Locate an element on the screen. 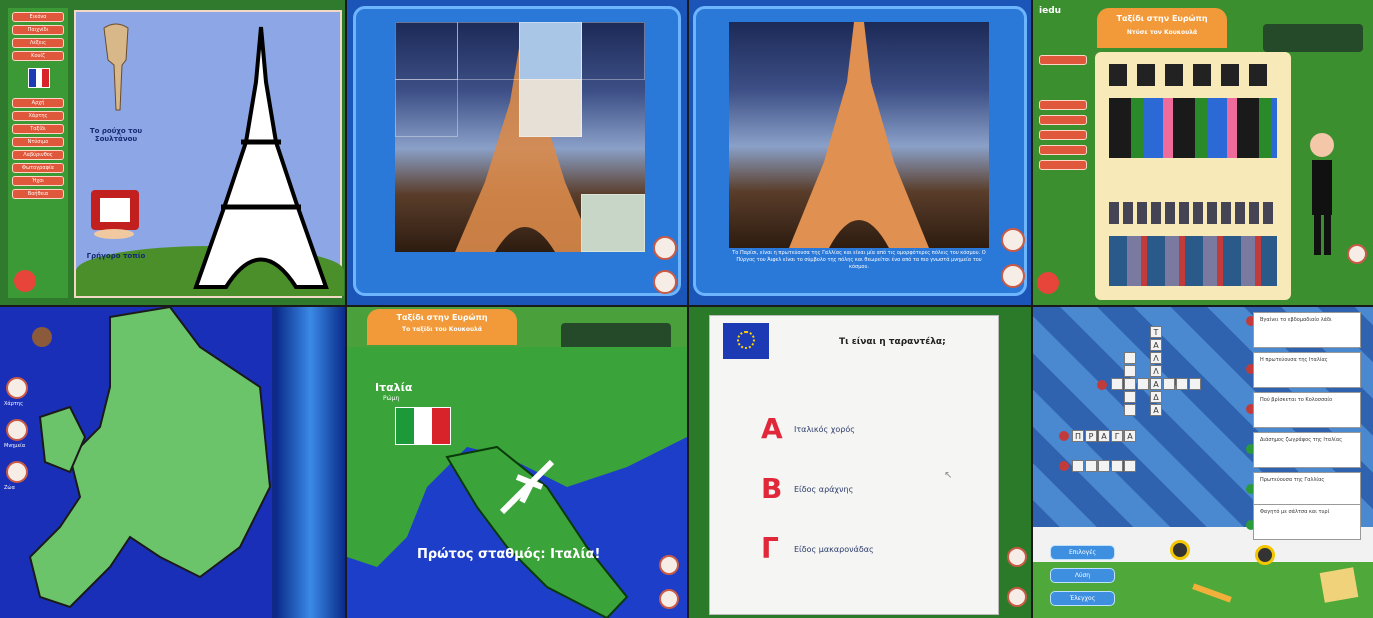 The height and width of the screenshot is (618, 1373). solve-button: Λύση is located at coordinates (1082, 575).